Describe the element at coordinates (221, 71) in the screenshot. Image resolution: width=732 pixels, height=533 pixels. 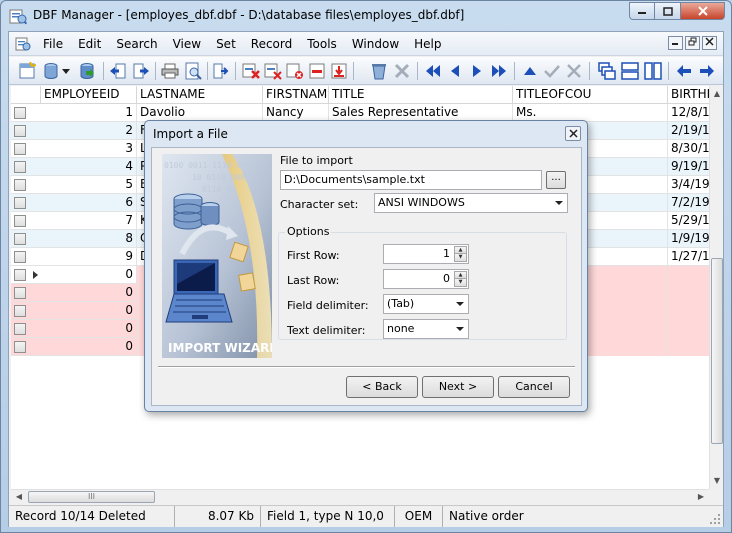
I see `exit-button` at that location.